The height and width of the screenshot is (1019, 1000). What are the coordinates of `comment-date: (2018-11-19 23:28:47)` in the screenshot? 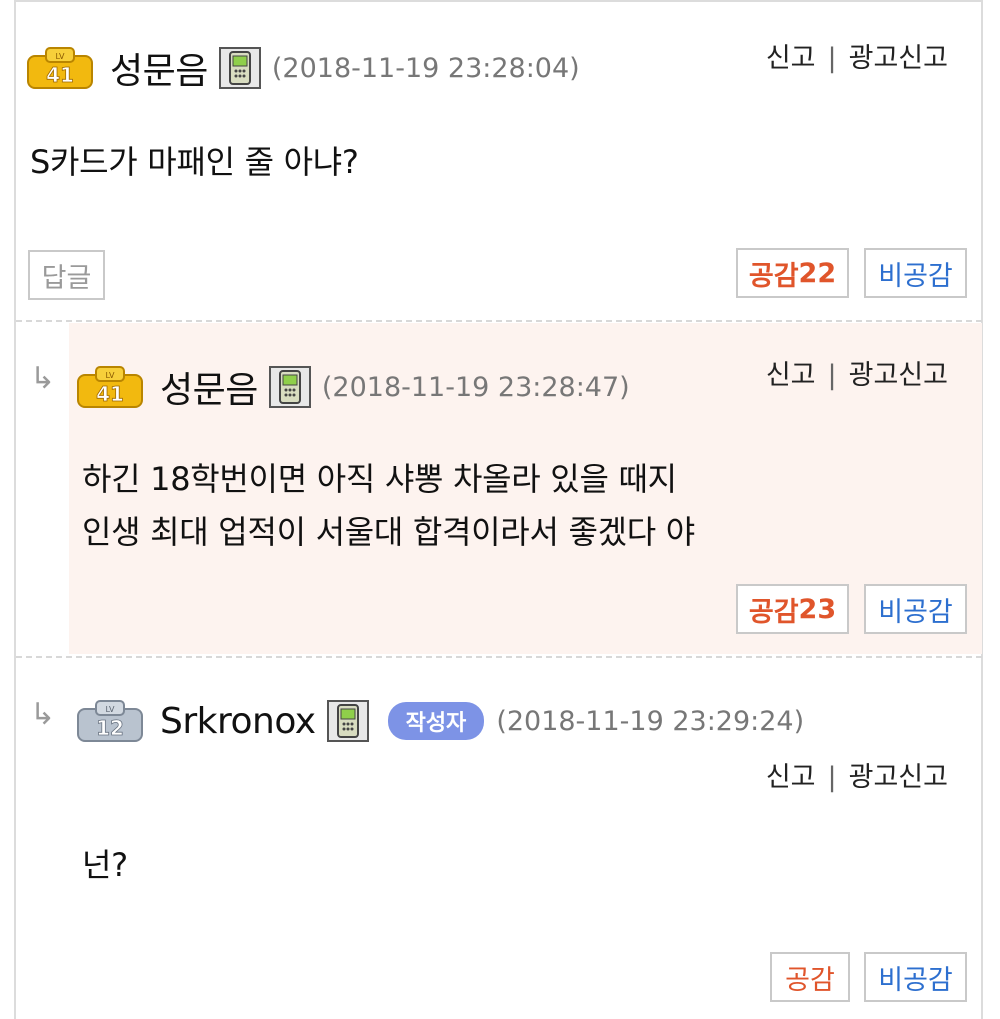 It's located at (475, 387).